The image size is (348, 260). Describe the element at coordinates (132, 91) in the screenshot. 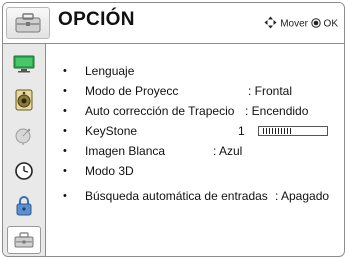

I see `menu-item-label: Modo de Proyecc` at that location.